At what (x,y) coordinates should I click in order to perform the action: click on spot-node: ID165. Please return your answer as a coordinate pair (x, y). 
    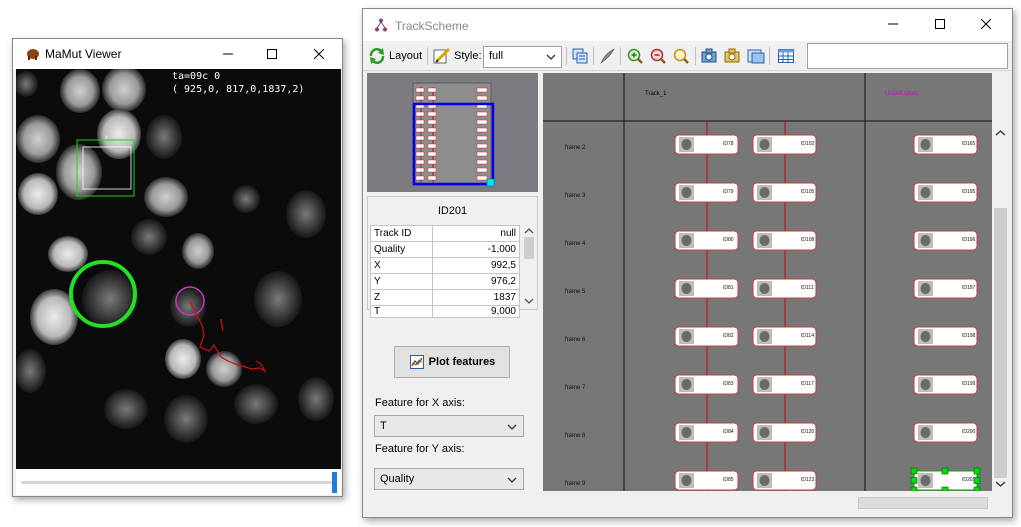
    Looking at the image, I should click on (945, 144).